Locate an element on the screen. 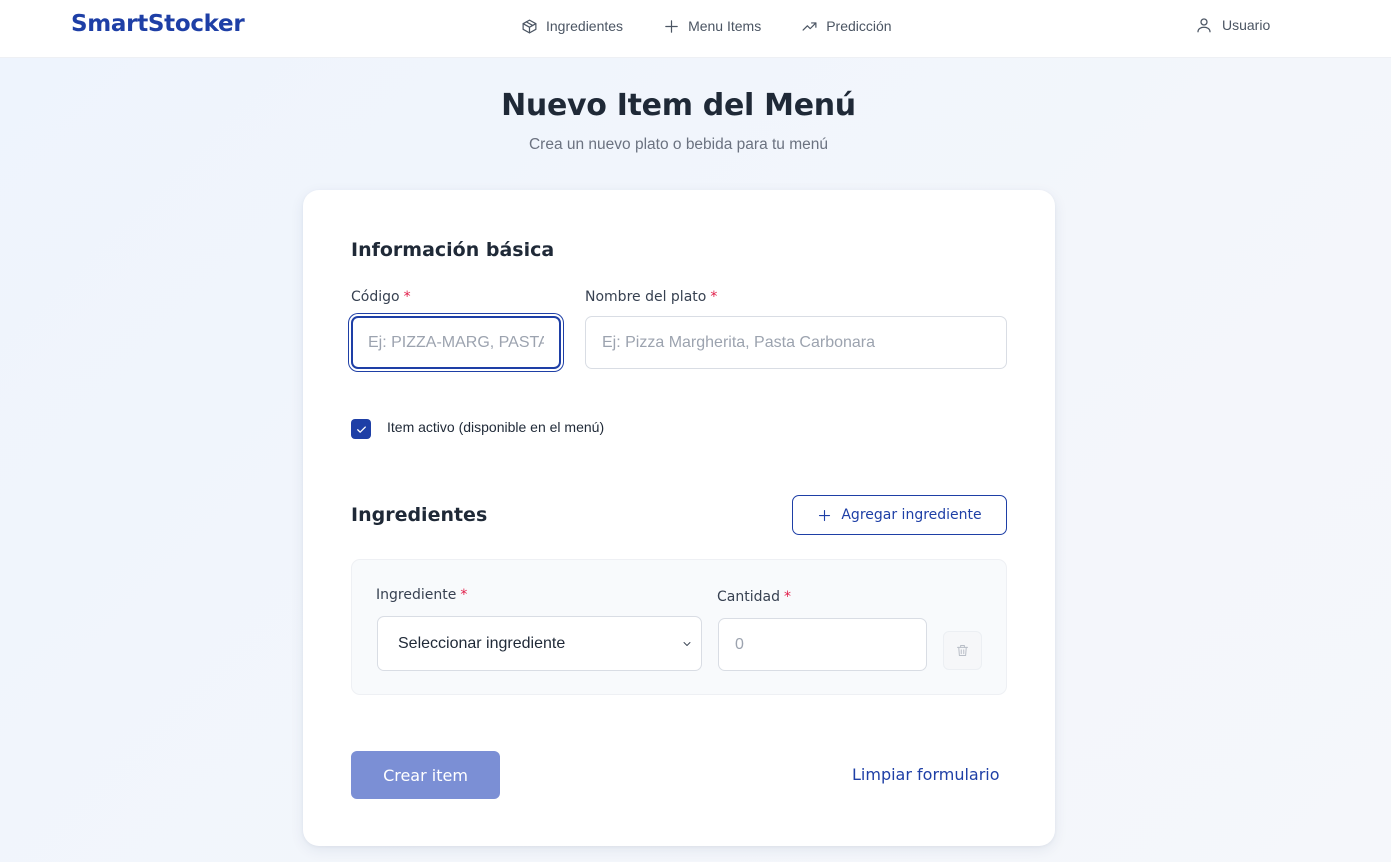 The width and height of the screenshot is (1391, 862). code-input is located at coordinates (456, 342).